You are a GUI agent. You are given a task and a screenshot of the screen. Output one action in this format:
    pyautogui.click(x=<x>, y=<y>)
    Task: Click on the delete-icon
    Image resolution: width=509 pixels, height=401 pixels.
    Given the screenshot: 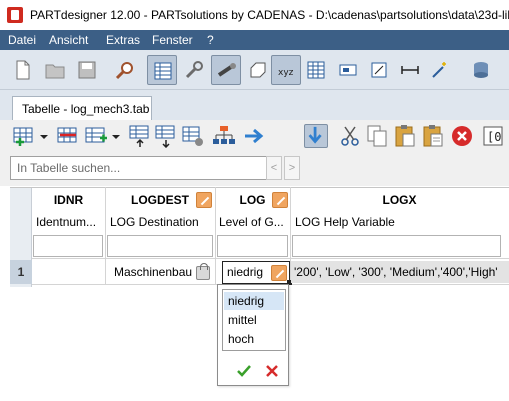 What is the action you would take?
    pyautogui.click(x=462, y=136)
    